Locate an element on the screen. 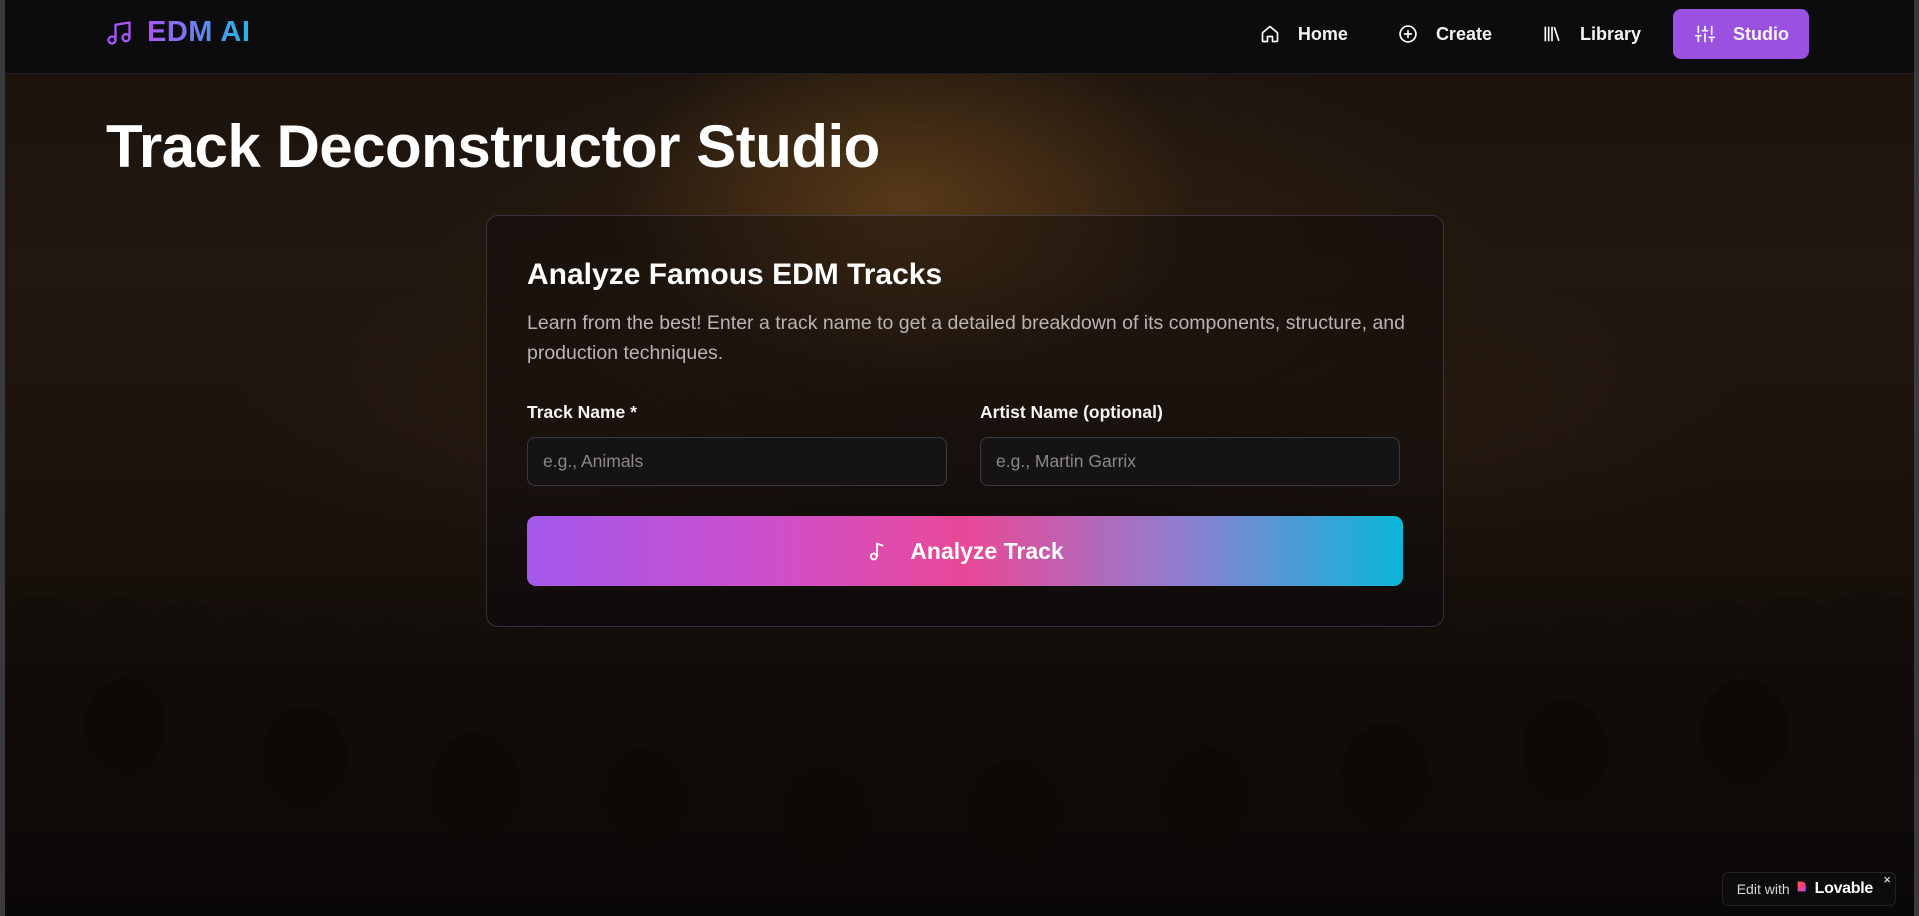  library-icon is located at coordinates (1552, 34).